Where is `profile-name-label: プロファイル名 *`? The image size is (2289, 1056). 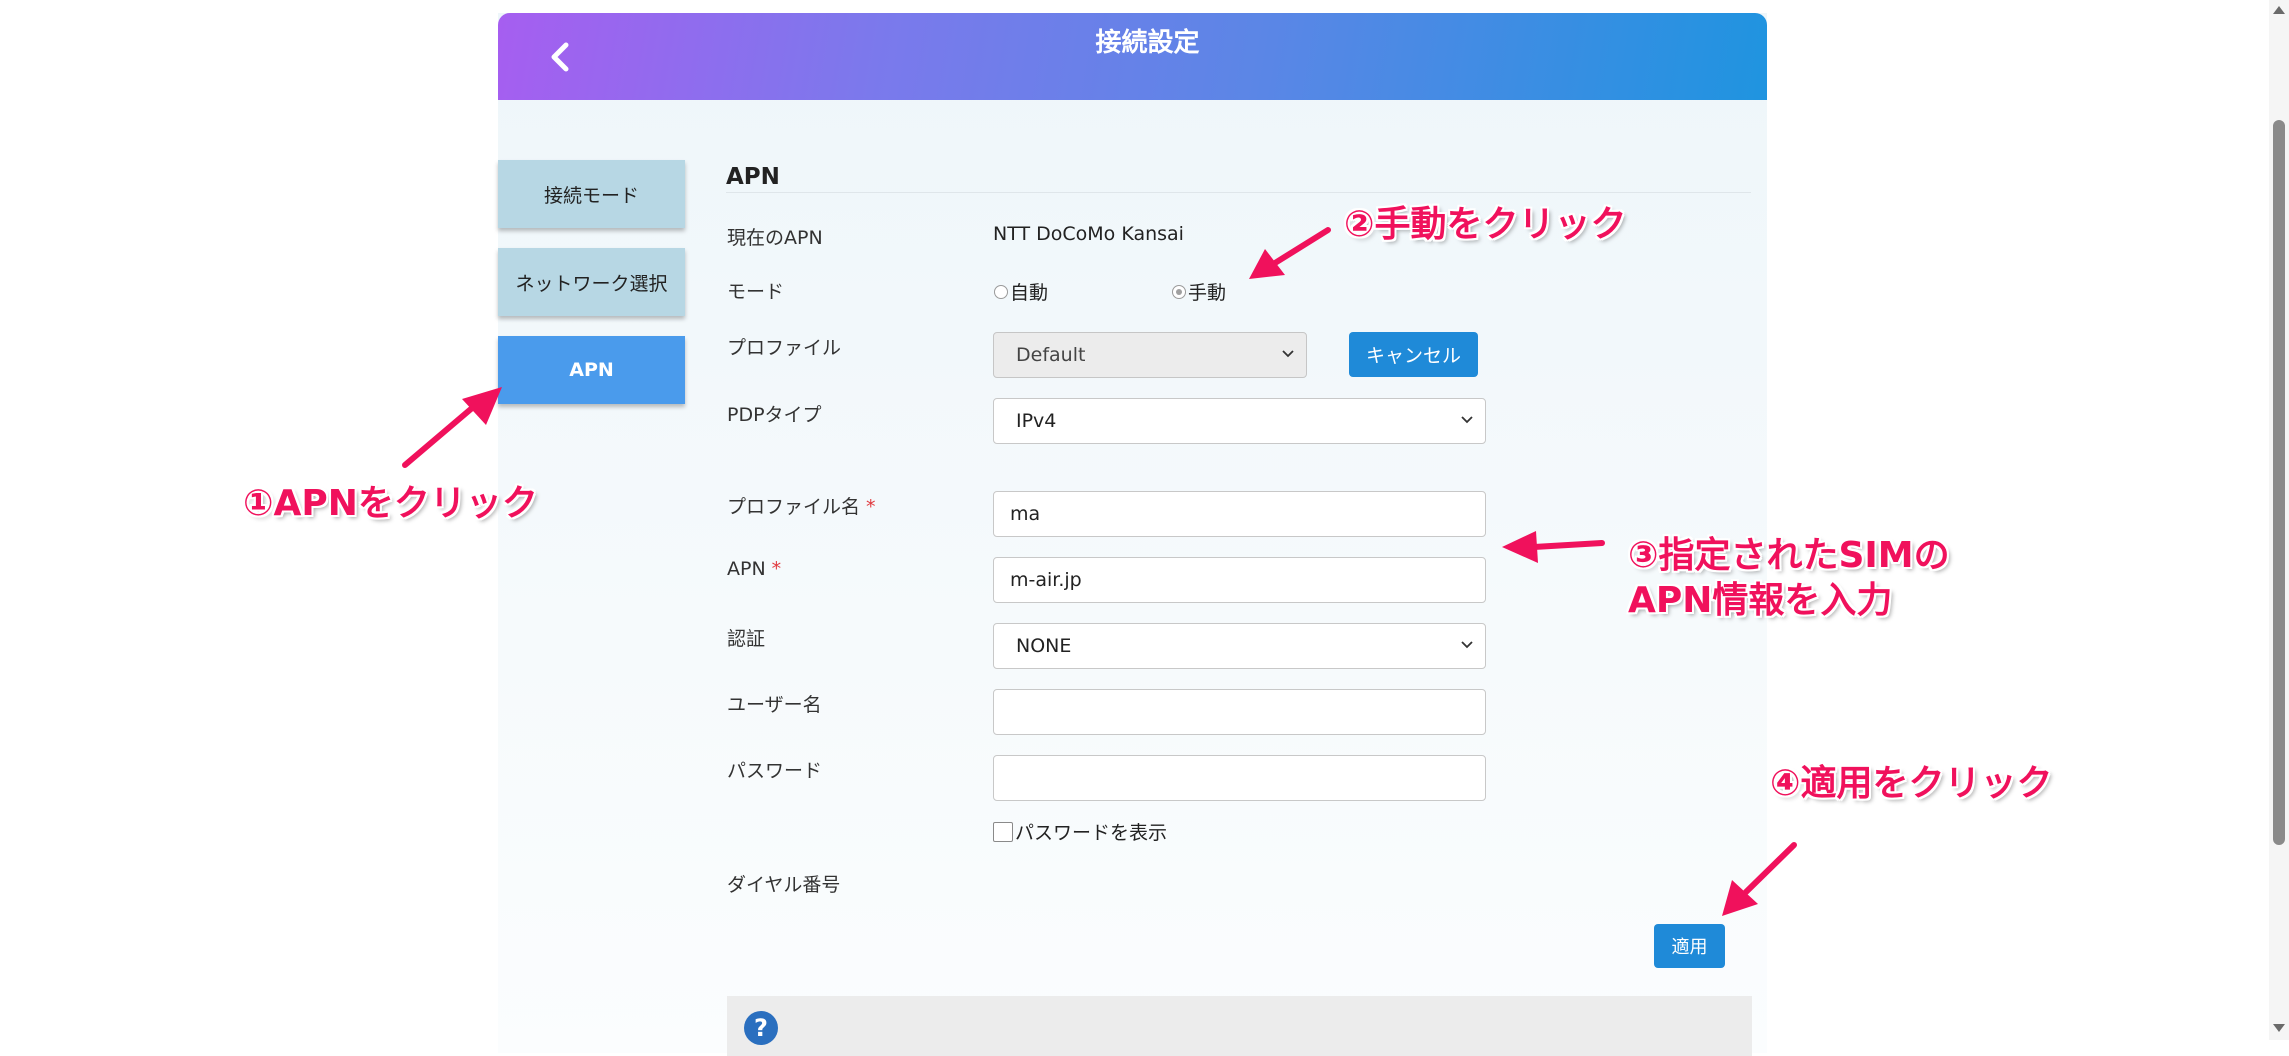 profile-name-label: プロファイル名 * is located at coordinates (801, 505).